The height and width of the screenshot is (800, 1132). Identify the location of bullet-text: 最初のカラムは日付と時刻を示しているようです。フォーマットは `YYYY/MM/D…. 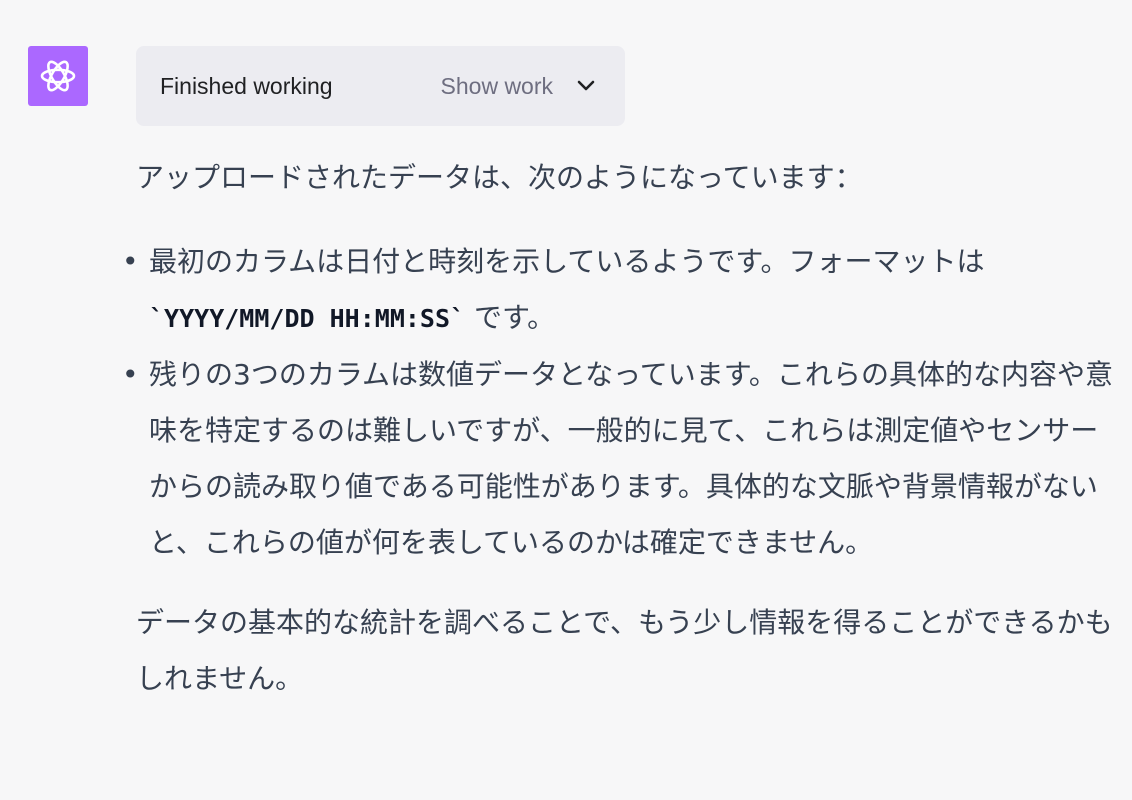
(637, 290).